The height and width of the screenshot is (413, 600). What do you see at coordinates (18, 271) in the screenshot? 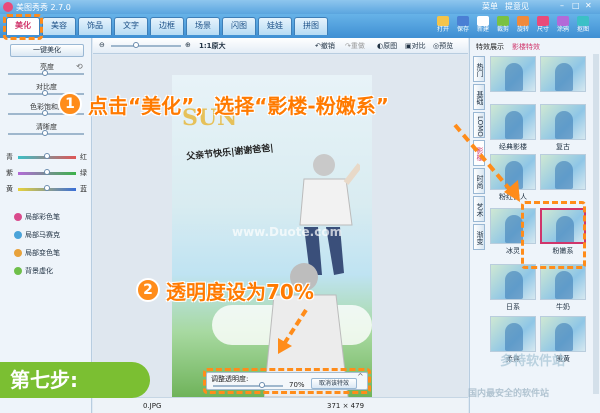
I see `blur-icon` at bounding box center [18, 271].